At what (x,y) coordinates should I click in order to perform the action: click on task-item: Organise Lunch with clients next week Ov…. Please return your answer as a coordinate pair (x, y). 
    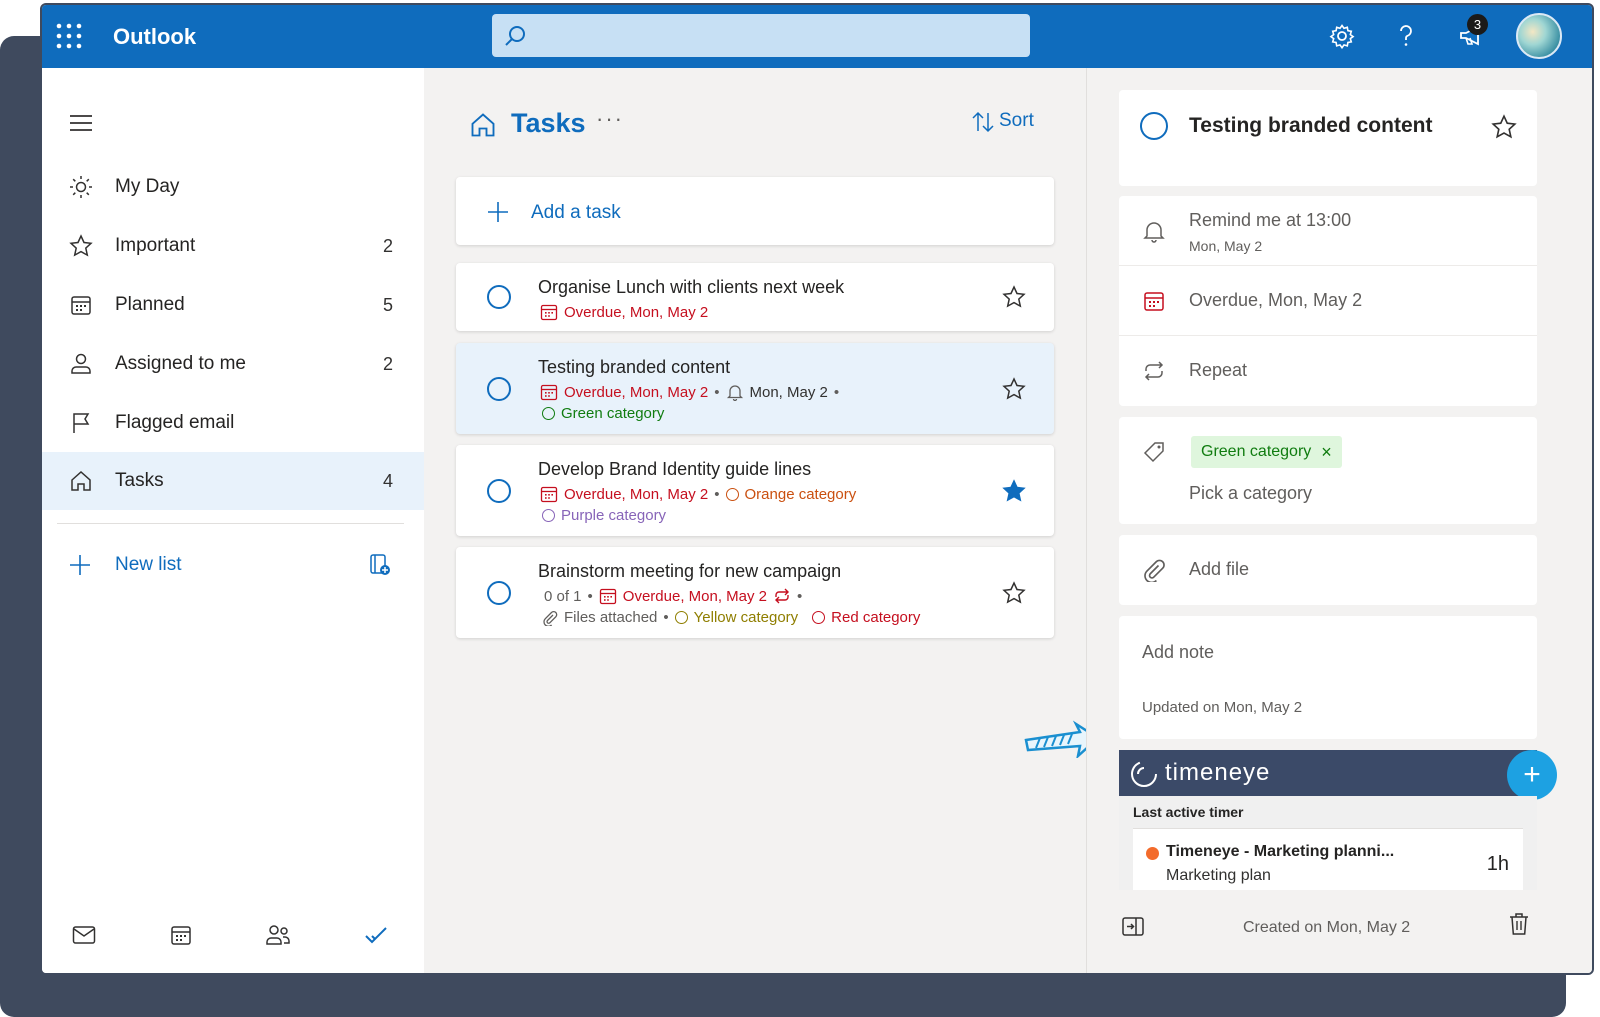
    Looking at the image, I should click on (755, 297).